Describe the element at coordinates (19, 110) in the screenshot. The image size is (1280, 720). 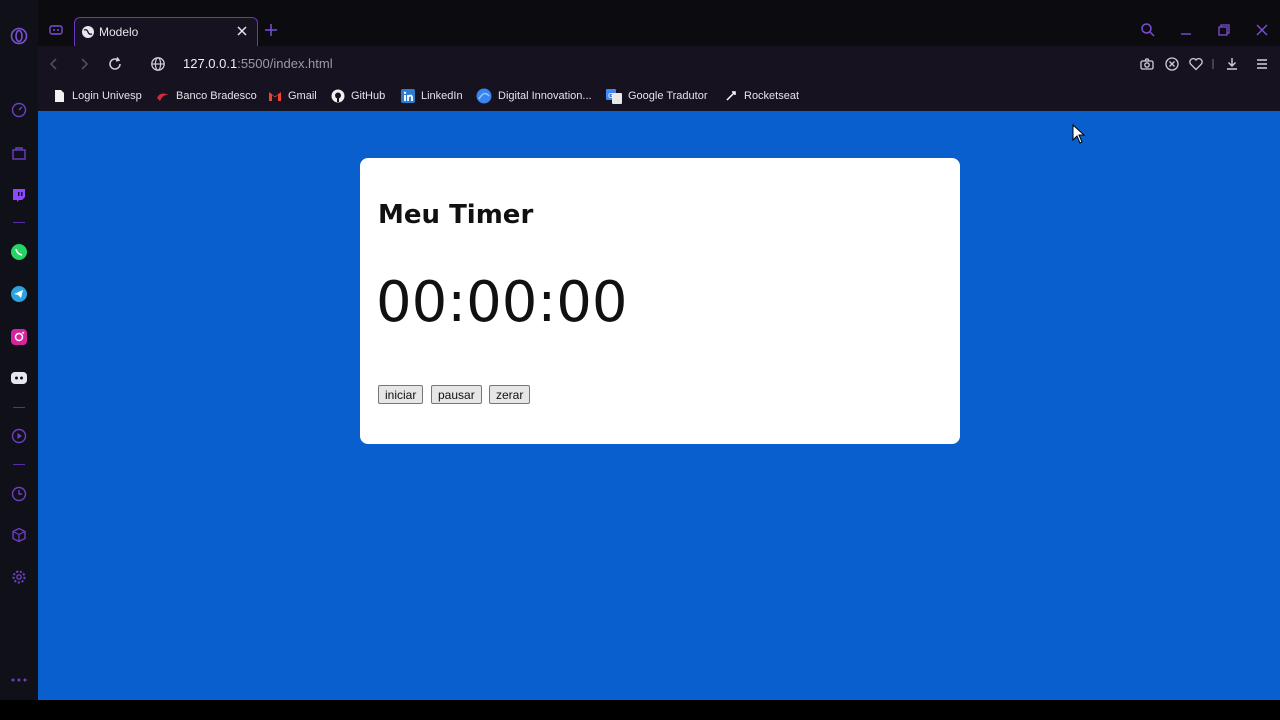
I see `speed-dial-icon` at that location.